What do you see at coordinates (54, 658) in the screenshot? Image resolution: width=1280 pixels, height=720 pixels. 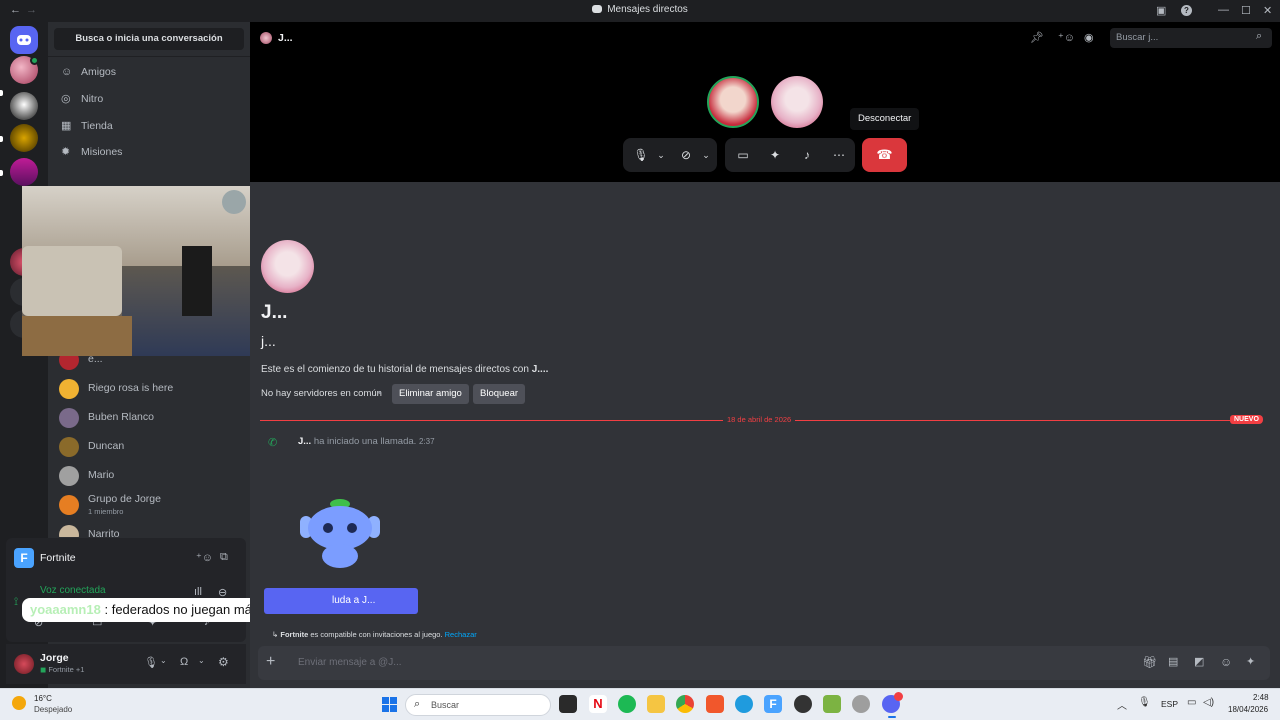 I see `user-name: Jorge` at bounding box center [54, 658].